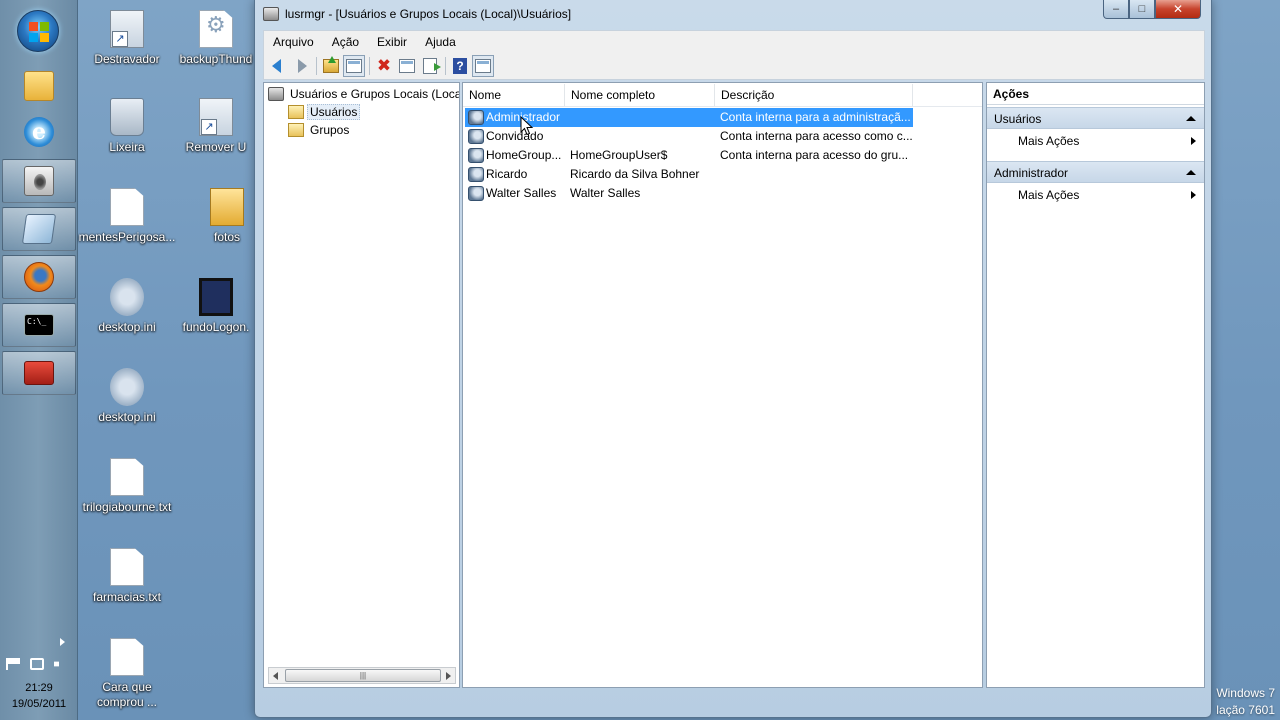 This screenshot has width=1280, height=720. Describe the element at coordinates (640, 95) in the screenshot. I see `column-header-nome-completo: Nome completo` at that location.